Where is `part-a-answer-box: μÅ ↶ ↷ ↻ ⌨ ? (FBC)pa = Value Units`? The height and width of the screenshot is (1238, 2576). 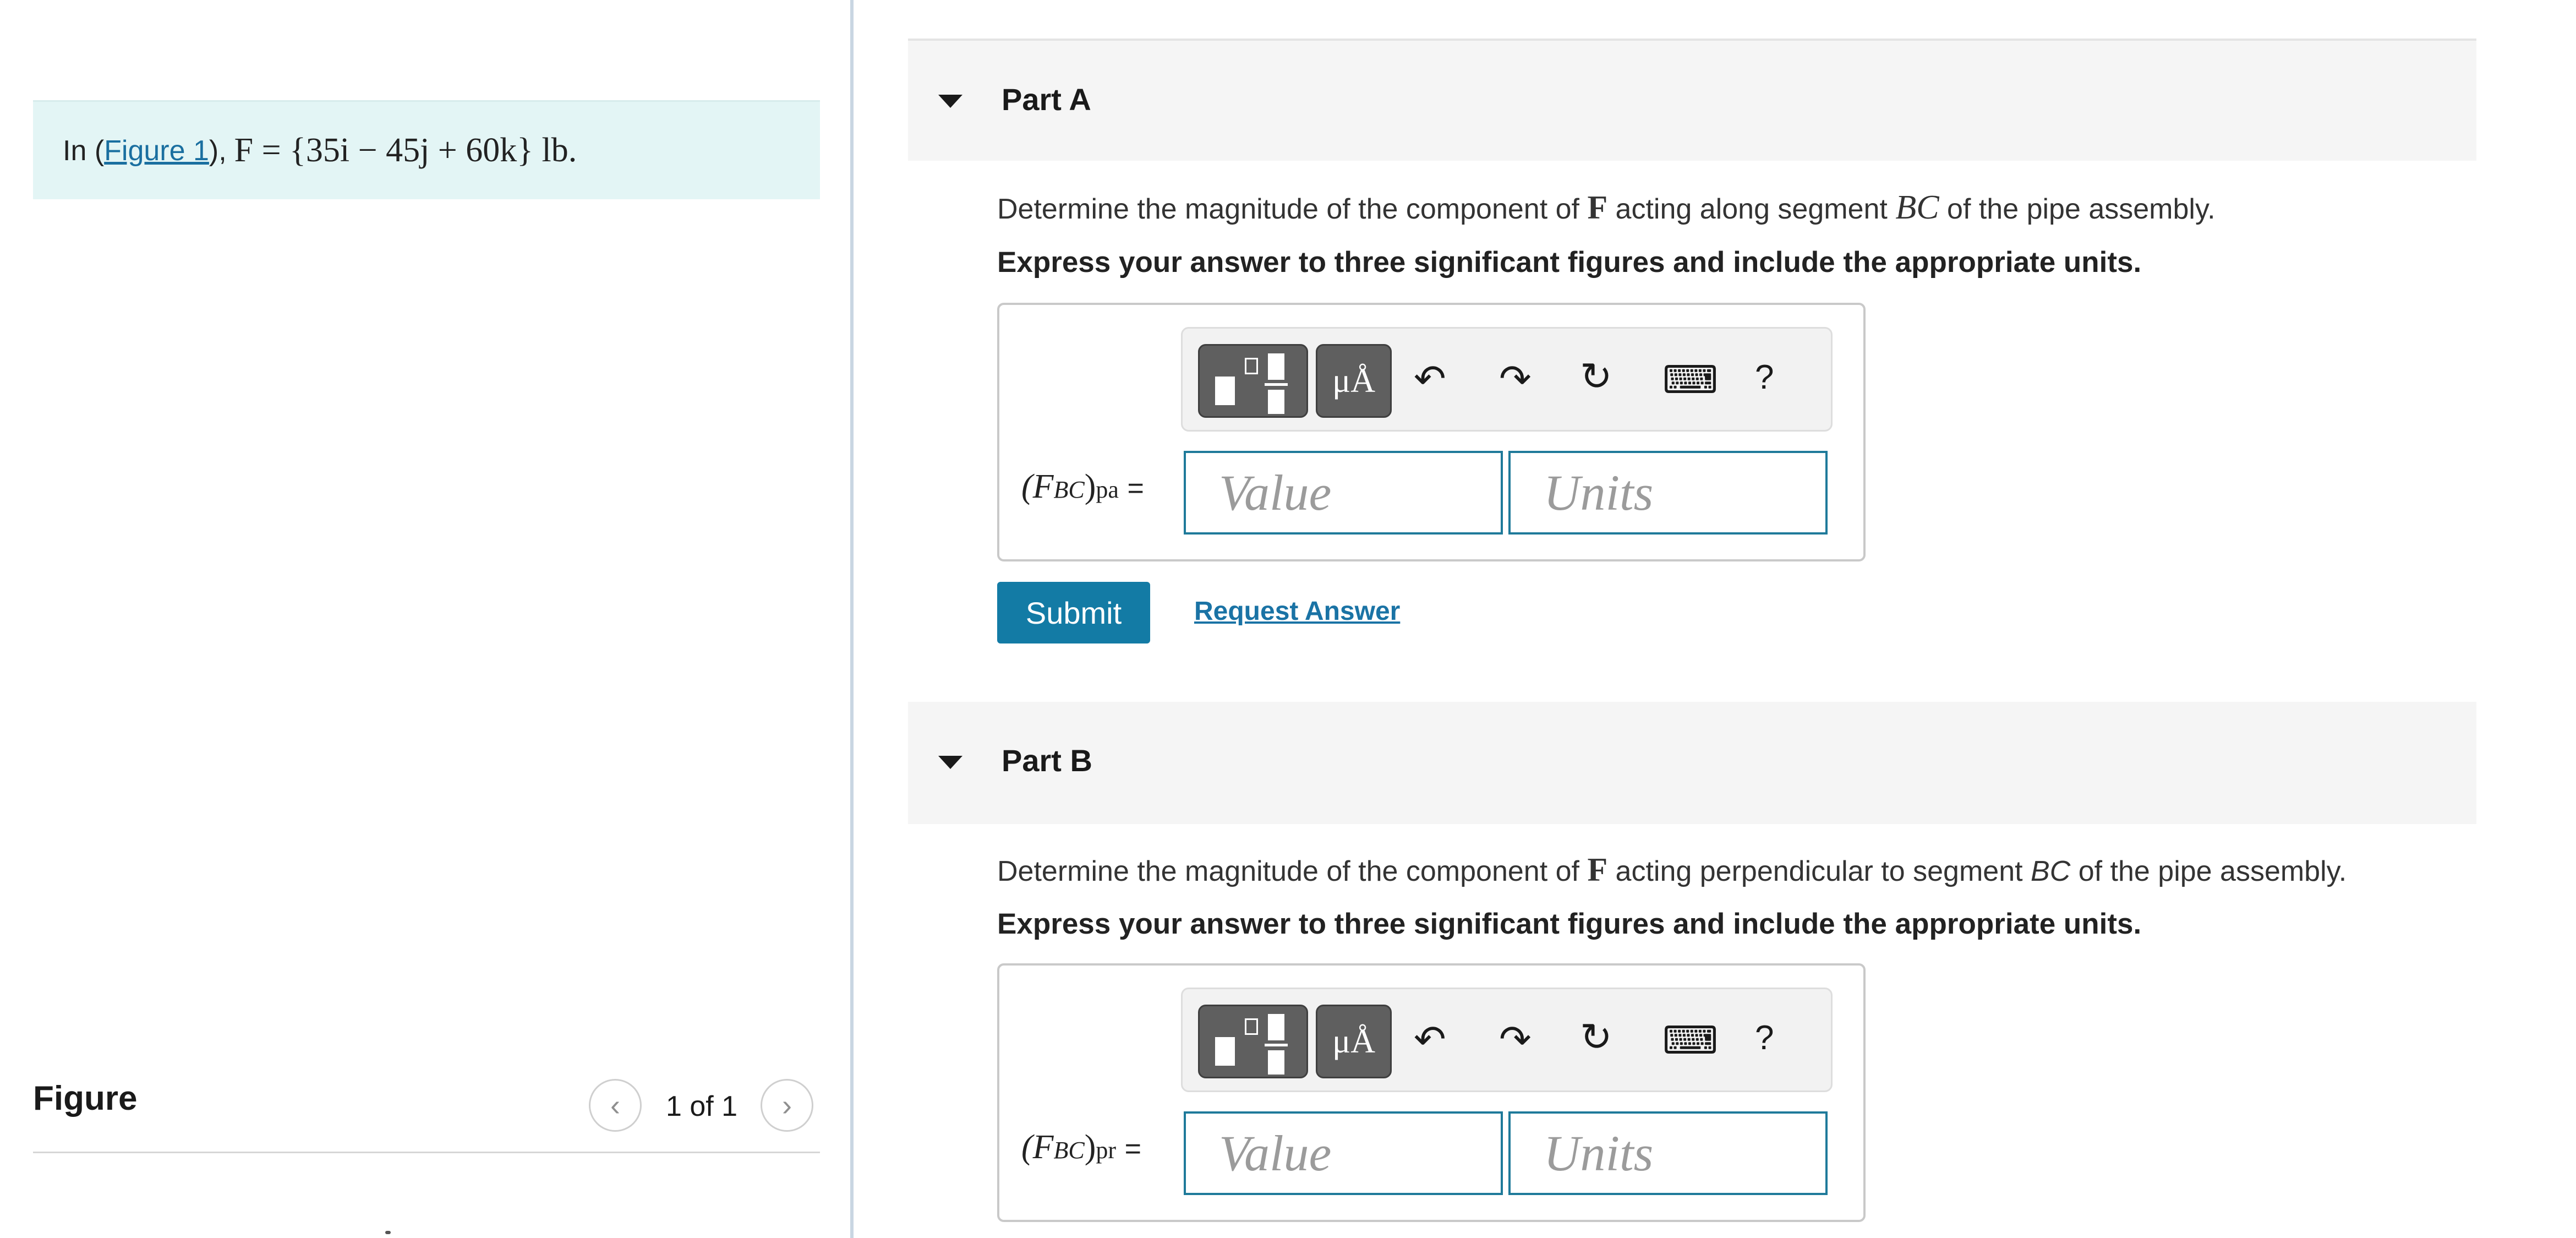
part-a-answer-box: μÅ ↶ ↷ ↻ ⌨ ? (FBC)pa = Value Units is located at coordinates (1431, 432).